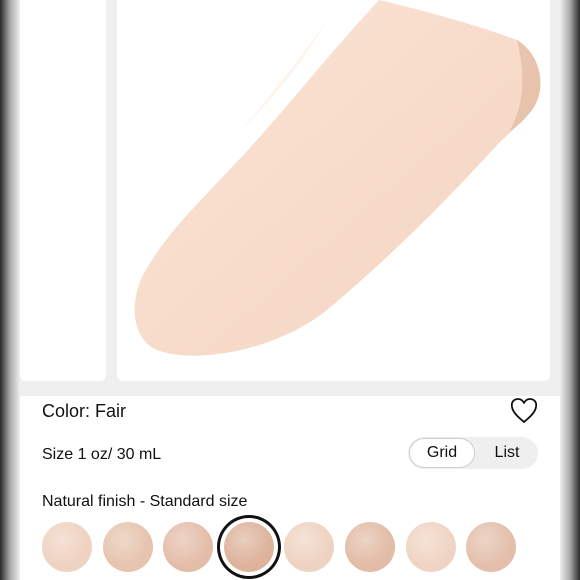  I want to click on list-view-button: List, so click(507, 453).